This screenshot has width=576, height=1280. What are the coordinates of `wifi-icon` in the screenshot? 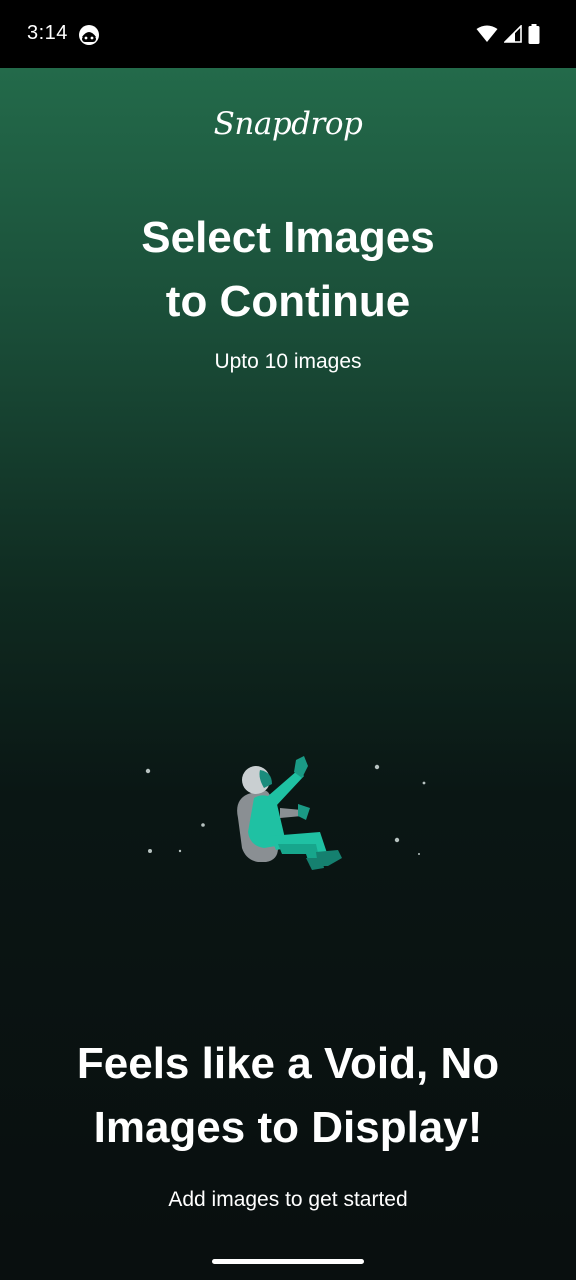 It's located at (487, 33).